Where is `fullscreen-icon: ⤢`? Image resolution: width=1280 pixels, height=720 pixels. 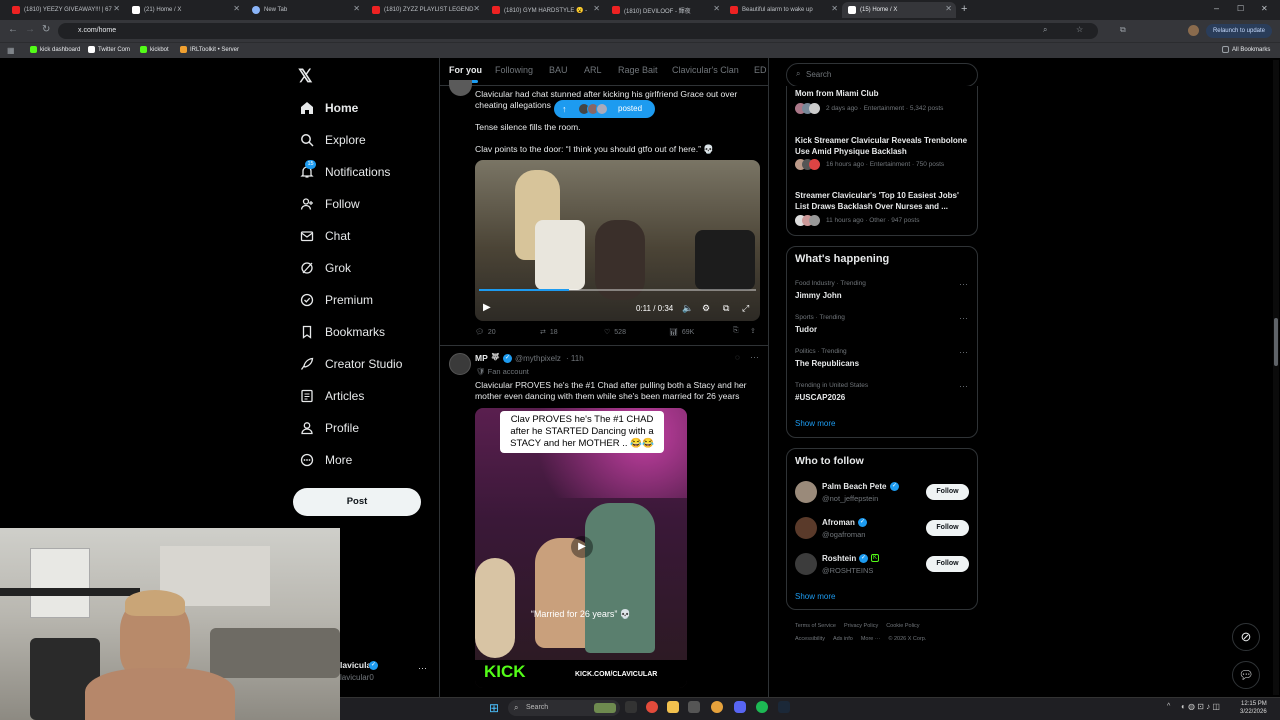 fullscreen-icon: ⤢ is located at coordinates (745, 308).